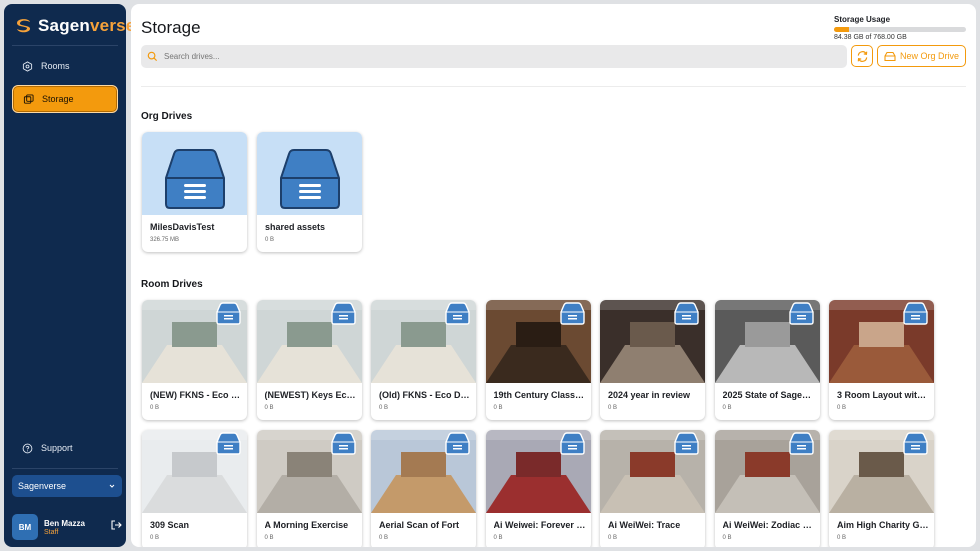 Image resolution: width=980 pixels, height=551 pixels. I want to click on new-org-drive-button: New Org Drive, so click(921, 56).